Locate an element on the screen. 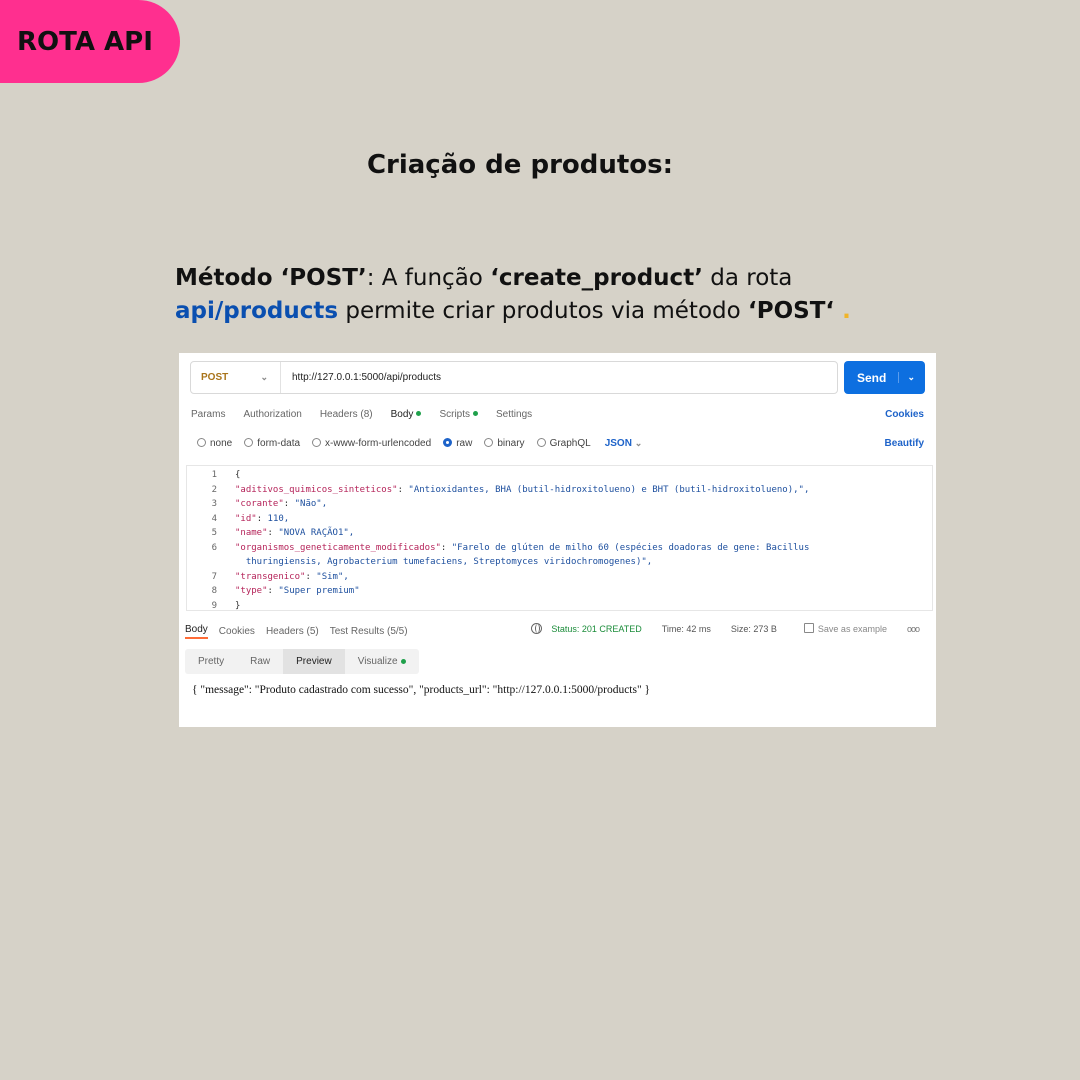 The image size is (1080, 1080). route-badge: ROTA API is located at coordinates (90, 41).